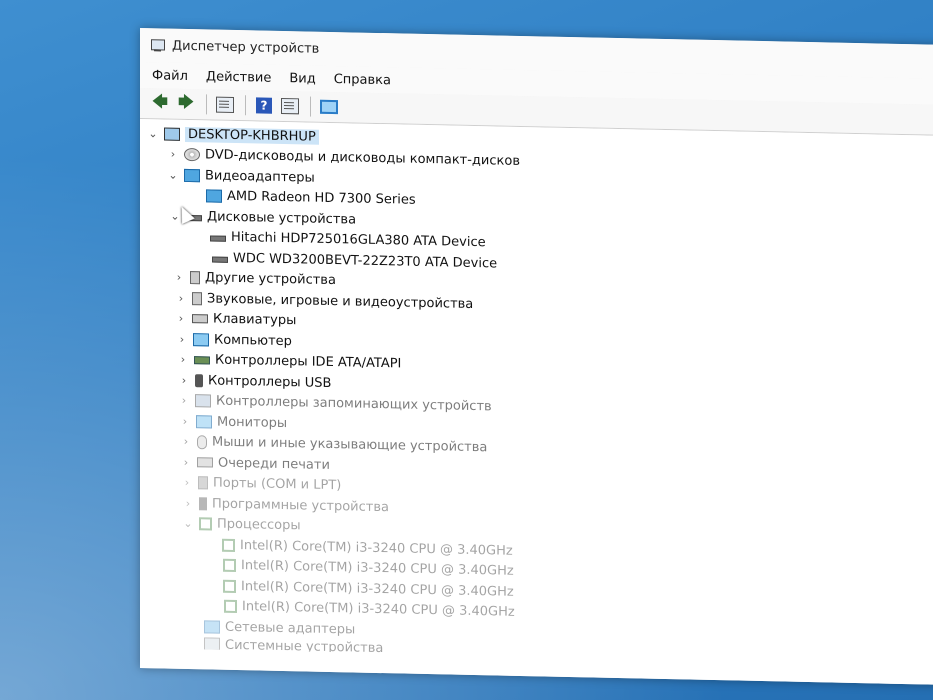  I want to click on list-view-button, so click(290, 106).